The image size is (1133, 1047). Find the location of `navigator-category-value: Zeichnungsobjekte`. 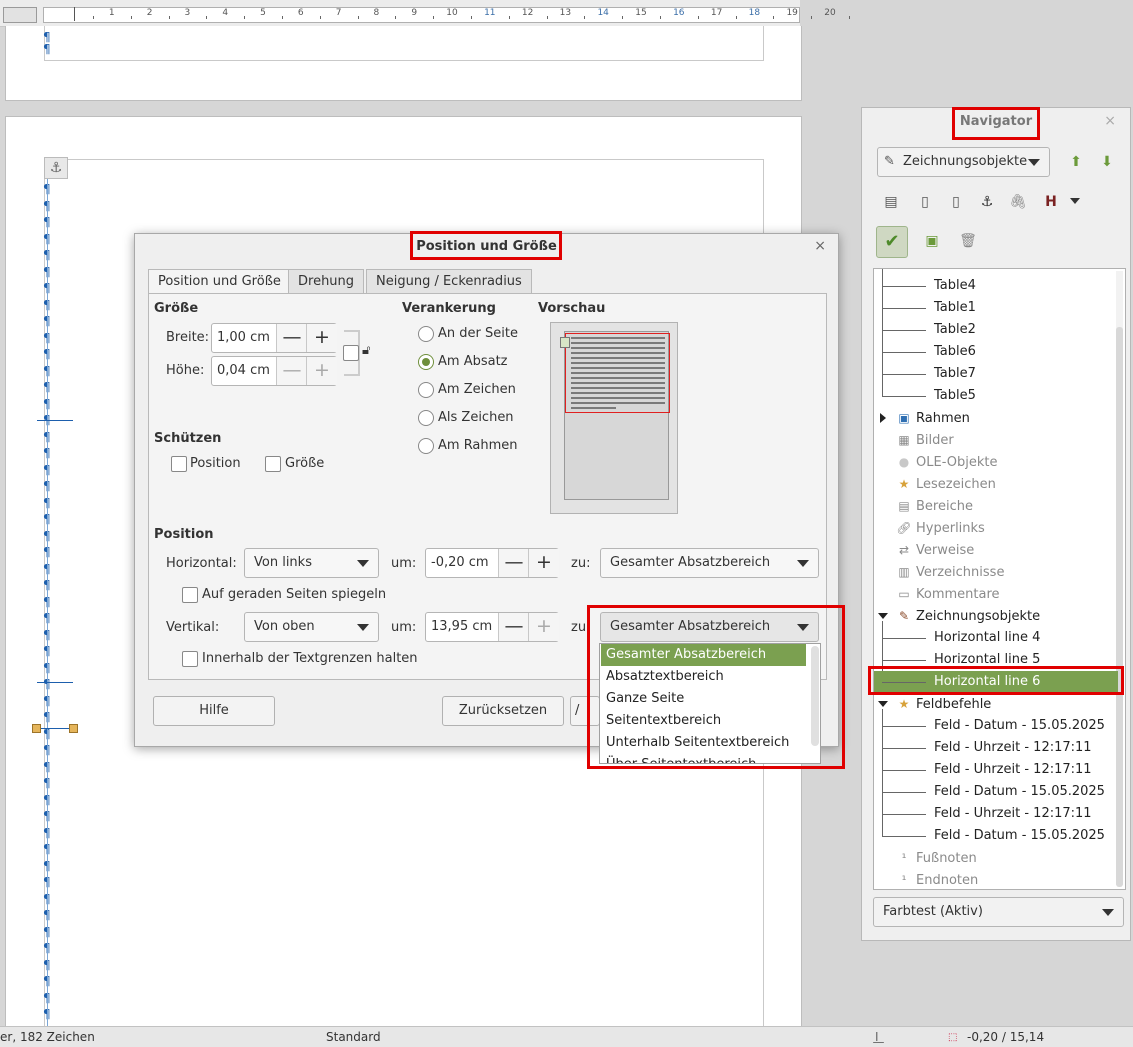

navigator-category-value: Zeichnungsobjekte is located at coordinates (965, 162).